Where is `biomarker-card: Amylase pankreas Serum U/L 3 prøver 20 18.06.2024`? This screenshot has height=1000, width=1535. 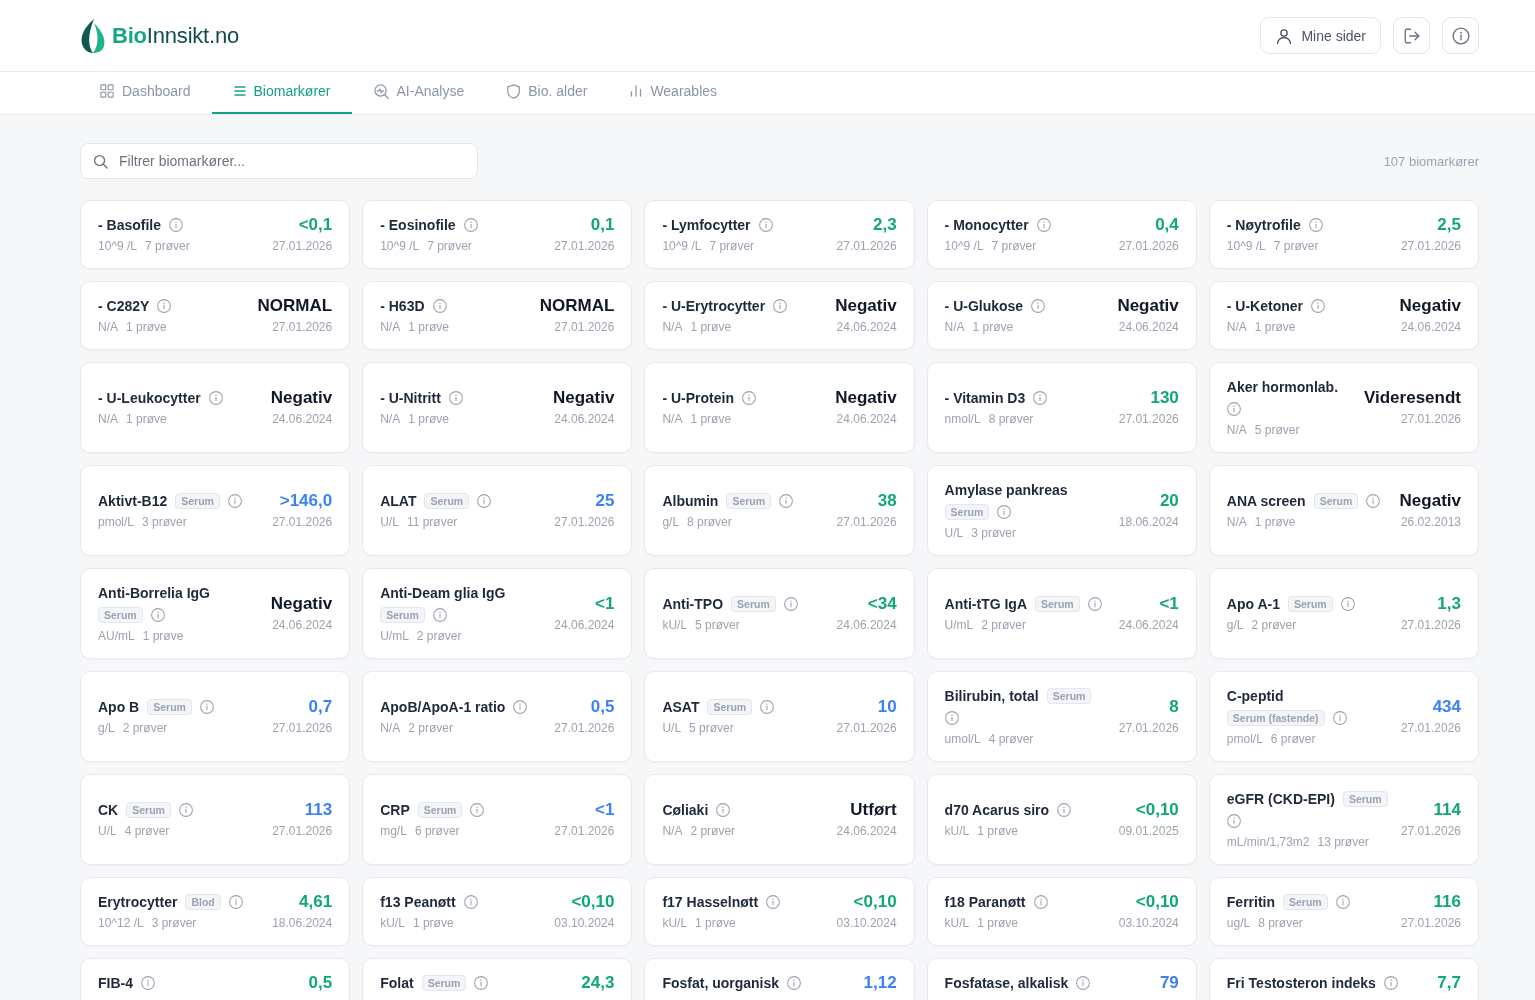
biomarker-card: Amylase pankreas Serum U/L 3 prøver 20 18.06.2024 is located at coordinates (1061, 510).